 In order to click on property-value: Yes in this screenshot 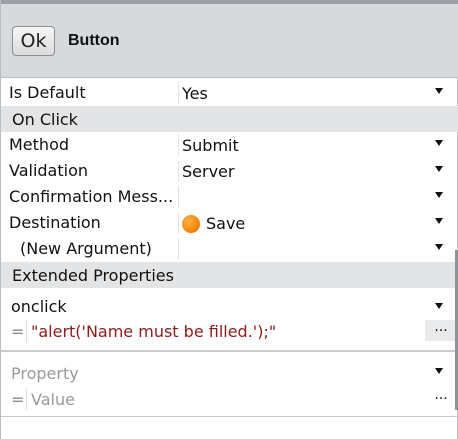, I will do `click(195, 93)`.